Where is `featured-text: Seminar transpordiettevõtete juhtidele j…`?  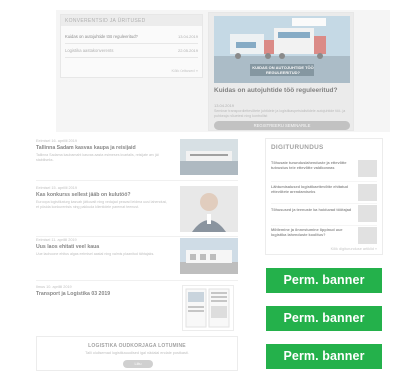 featured-text: Seminar transpordiettevõtete juhtidele j… is located at coordinates (280, 113).